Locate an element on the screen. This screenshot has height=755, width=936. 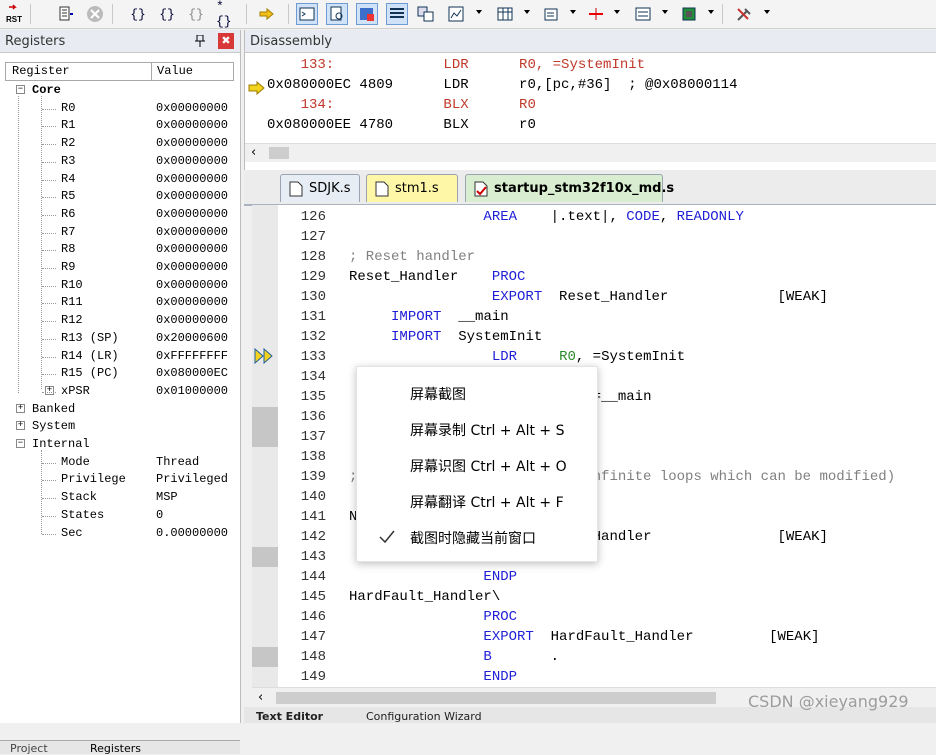
disassembly-horizontal-scrollbar: ‹ is located at coordinates (590, 152).